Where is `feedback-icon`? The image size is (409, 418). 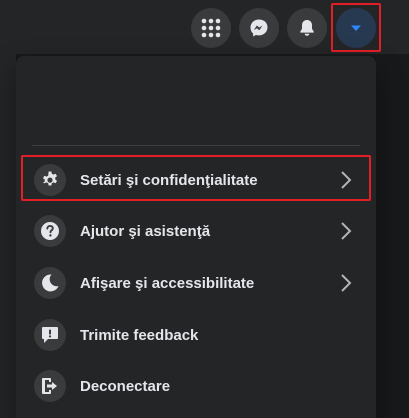
feedback-icon is located at coordinates (50, 335).